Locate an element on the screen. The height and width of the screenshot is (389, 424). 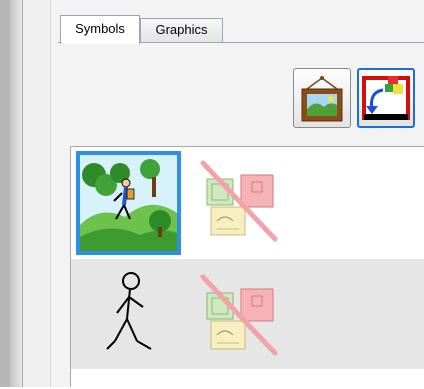
list-item is located at coordinates (247, 379).